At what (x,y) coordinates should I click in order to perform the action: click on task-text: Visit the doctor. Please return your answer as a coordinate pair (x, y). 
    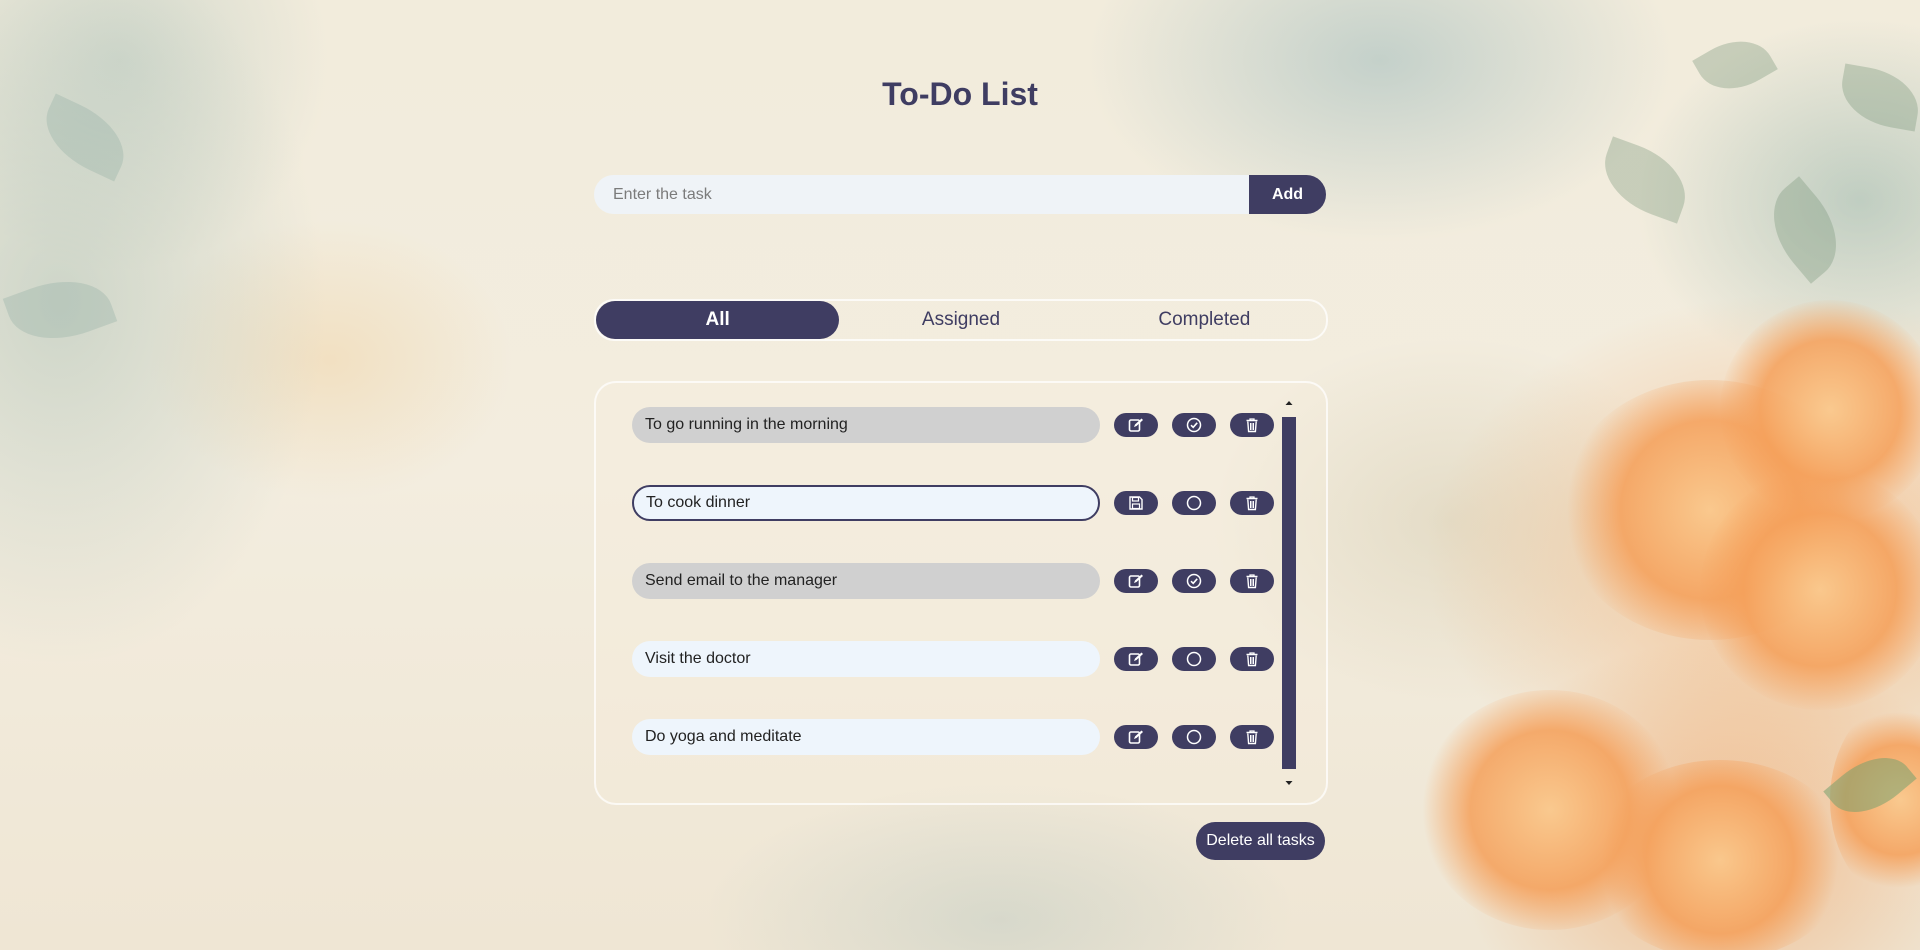
    Looking at the image, I should click on (866, 659).